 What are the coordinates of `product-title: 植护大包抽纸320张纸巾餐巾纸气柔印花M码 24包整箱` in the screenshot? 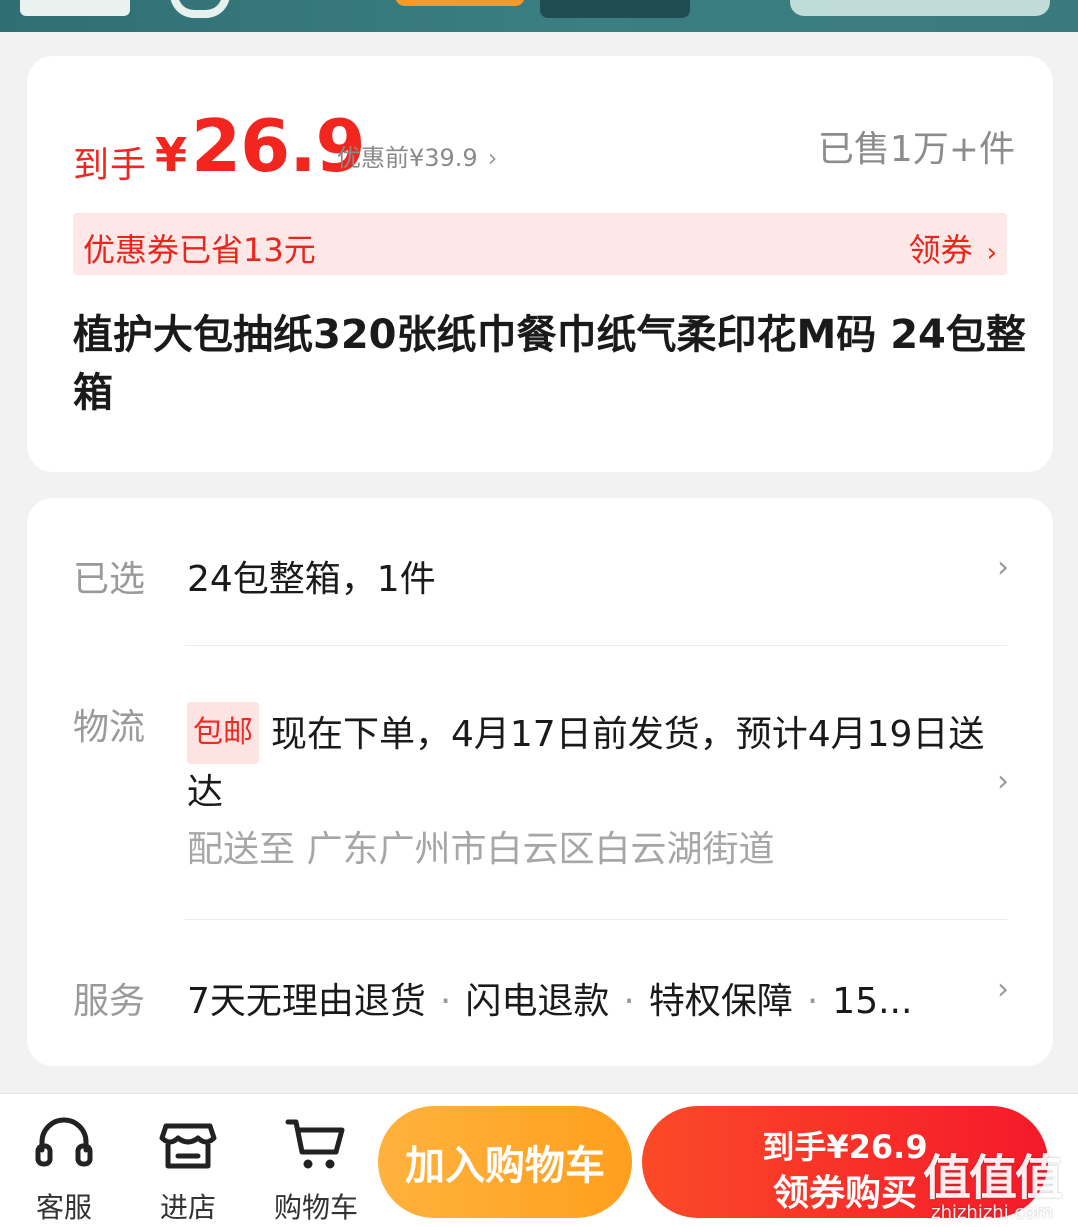 It's located at (549, 364).